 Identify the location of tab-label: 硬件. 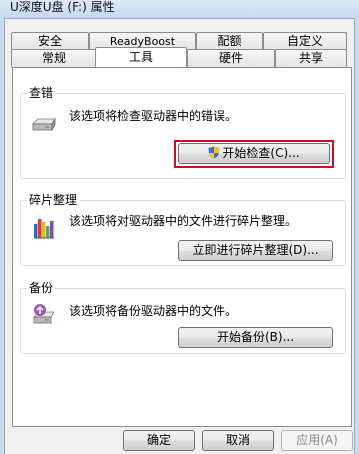
(230, 58).